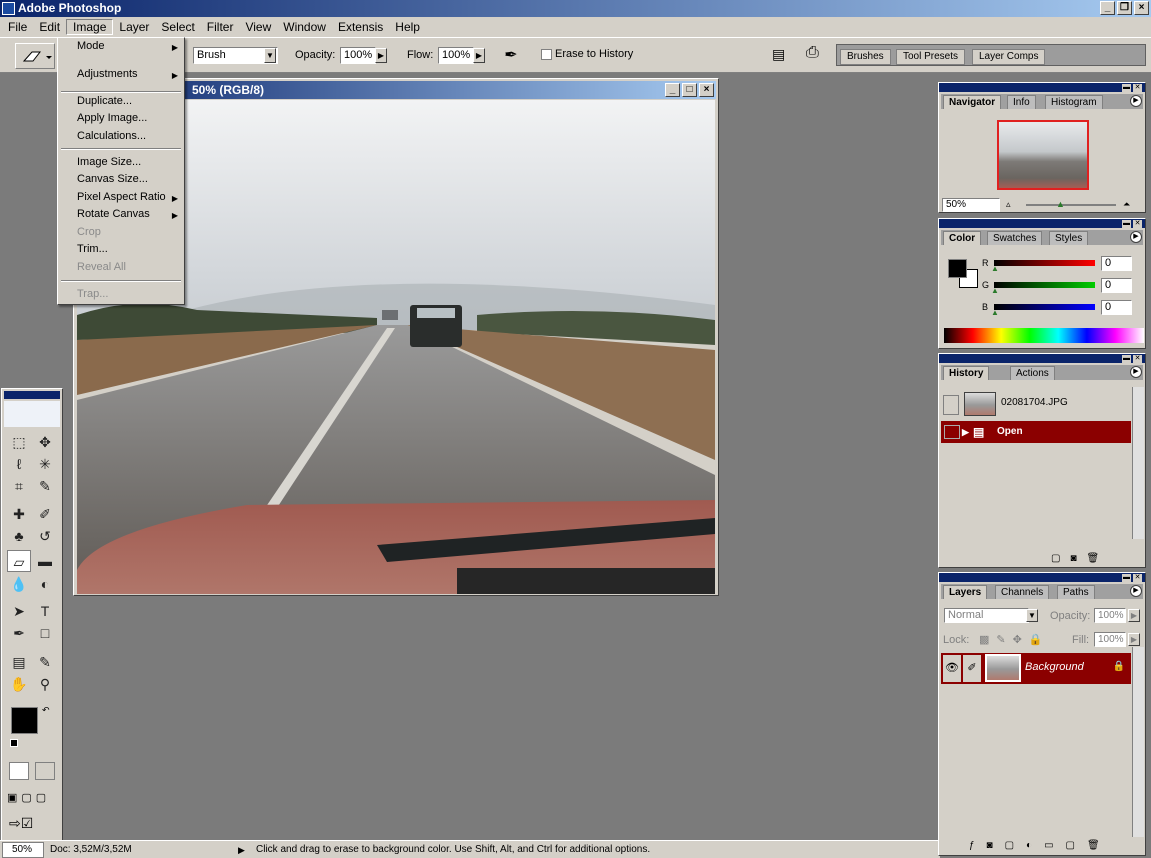 This screenshot has height=858, width=1151. Describe the element at coordinates (45, 486) in the screenshot. I see `slice-tool-icon: ✎` at that location.